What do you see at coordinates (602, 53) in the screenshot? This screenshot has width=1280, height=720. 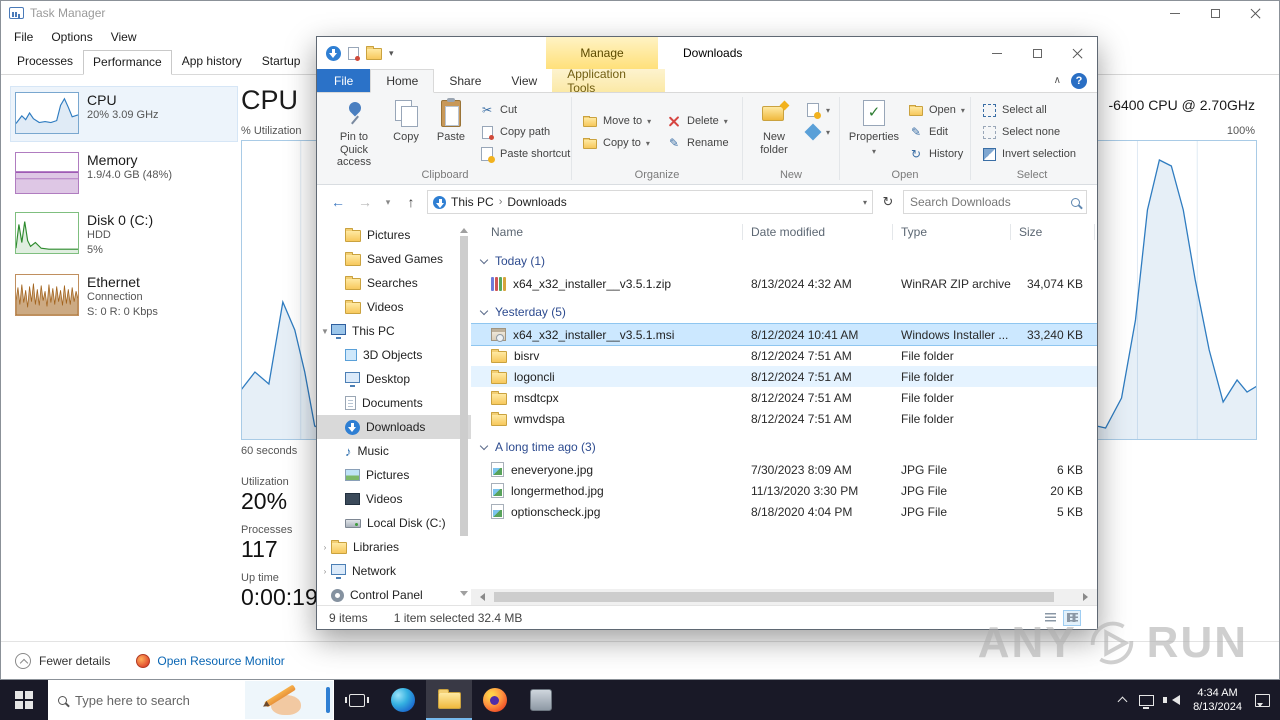 I see `manage-ribbon-label: Manage` at bounding box center [602, 53].